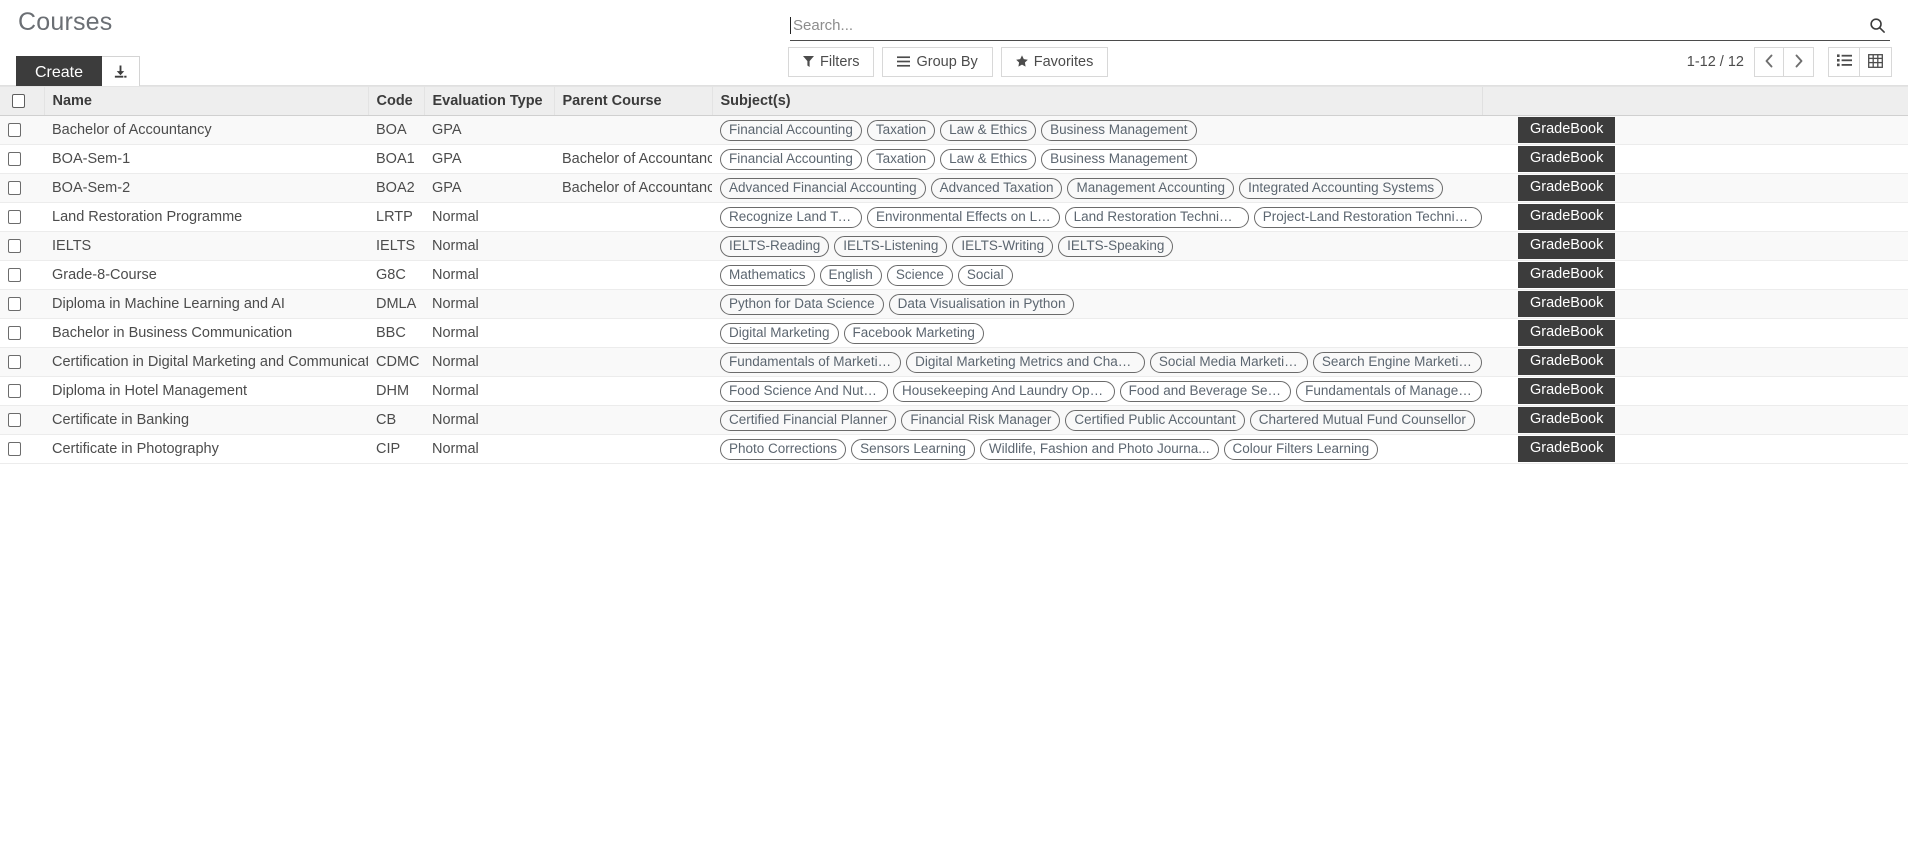 The width and height of the screenshot is (1908, 858). What do you see at coordinates (1877, 25) in the screenshot?
I see `search-icon` at bounding box center [1877, 25].